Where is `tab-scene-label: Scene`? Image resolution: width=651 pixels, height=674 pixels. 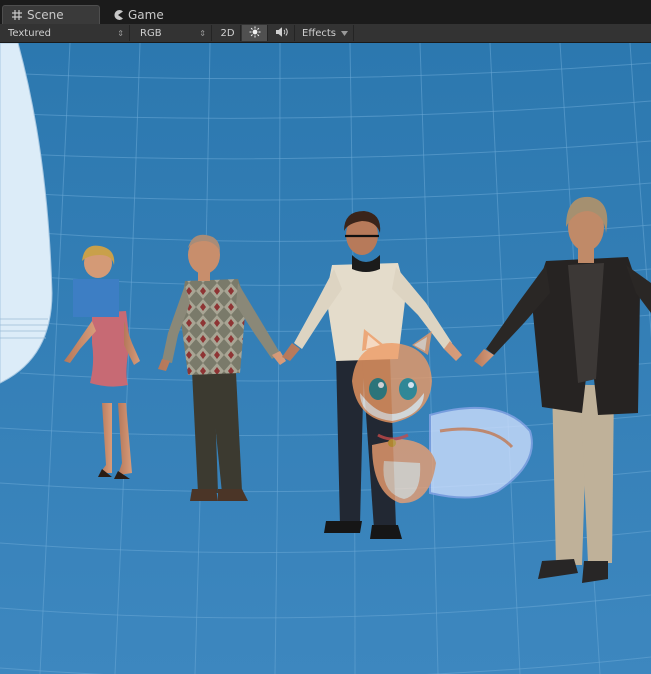 tab-scene-label: Scene is located at coordinates (45, 15).